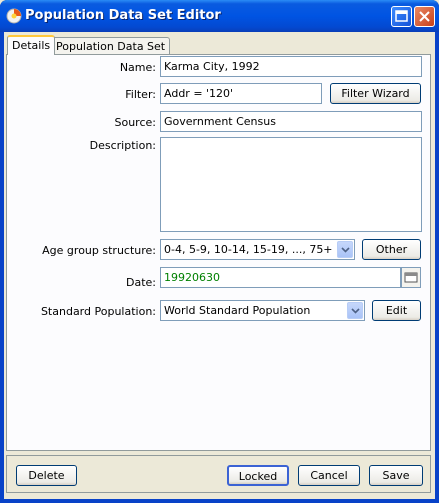  Describe the element at coordinates (123, 15) in the screenshot. I see `window-title: Population Data Set Editor` at that location.